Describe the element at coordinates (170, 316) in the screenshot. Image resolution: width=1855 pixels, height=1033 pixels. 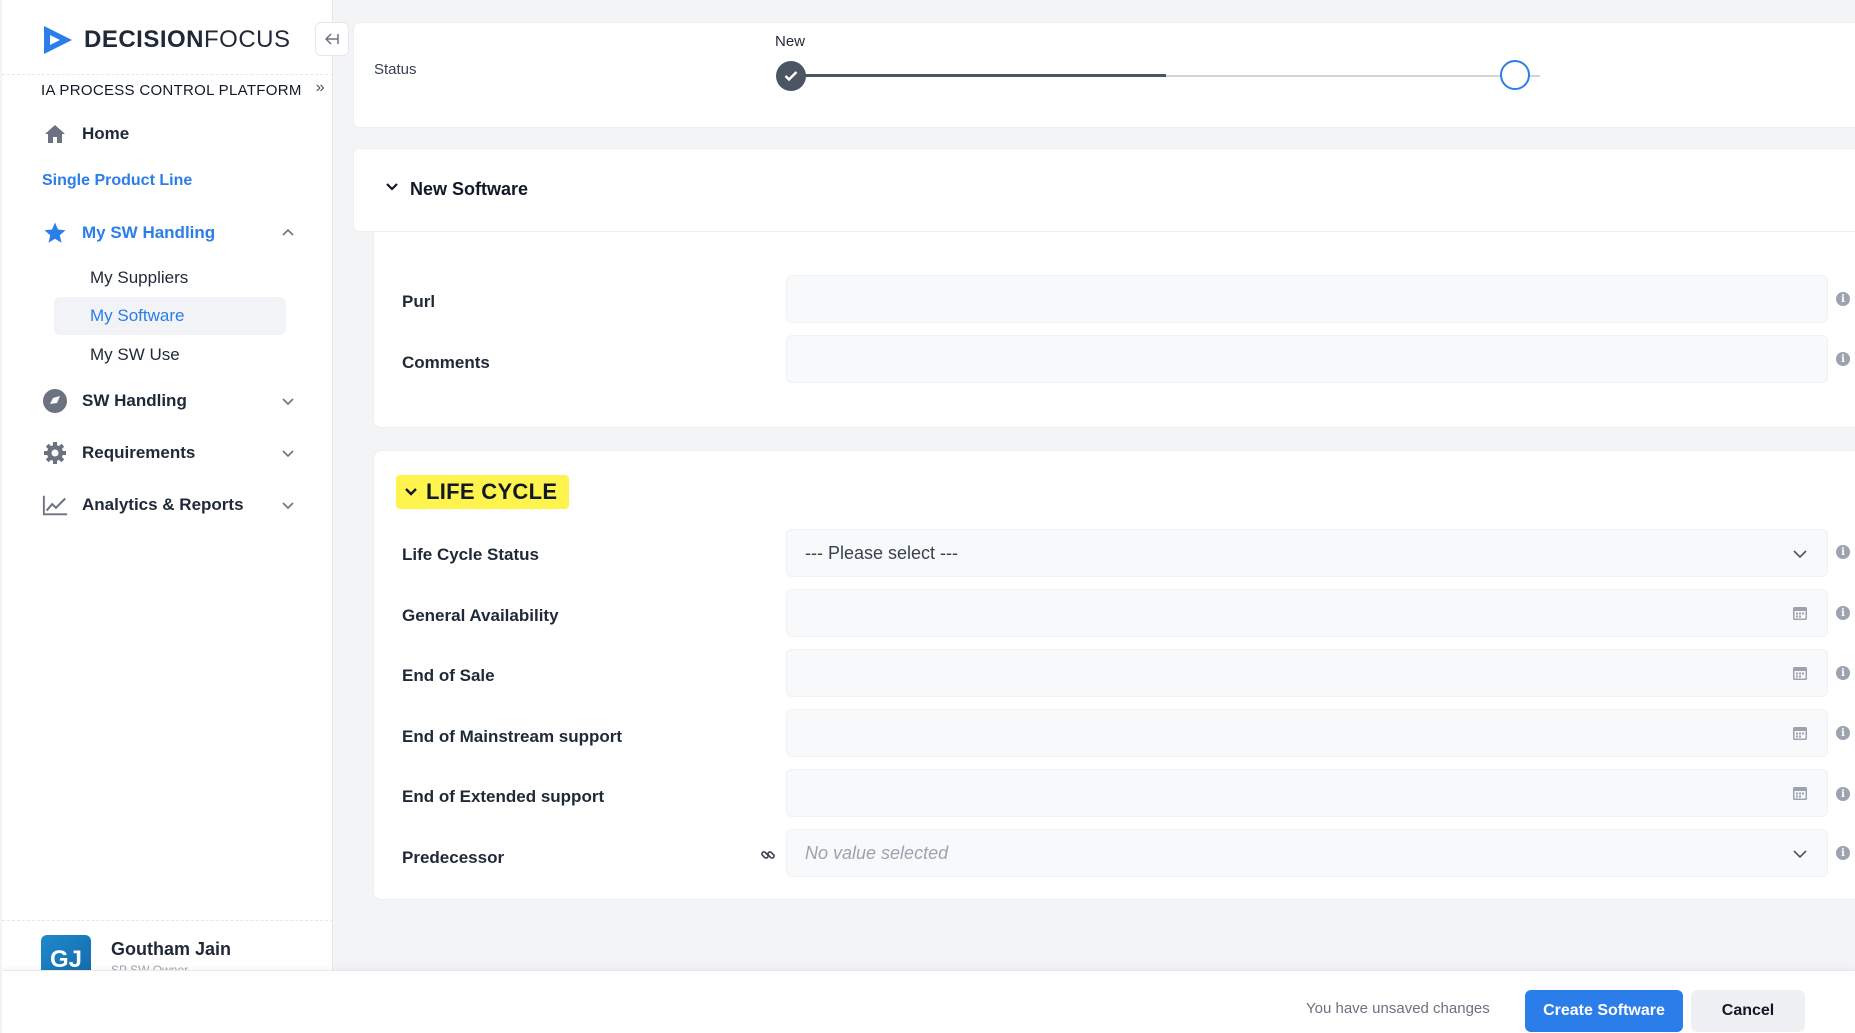
I see `sidebar-item-my-software: My Software` at that location.